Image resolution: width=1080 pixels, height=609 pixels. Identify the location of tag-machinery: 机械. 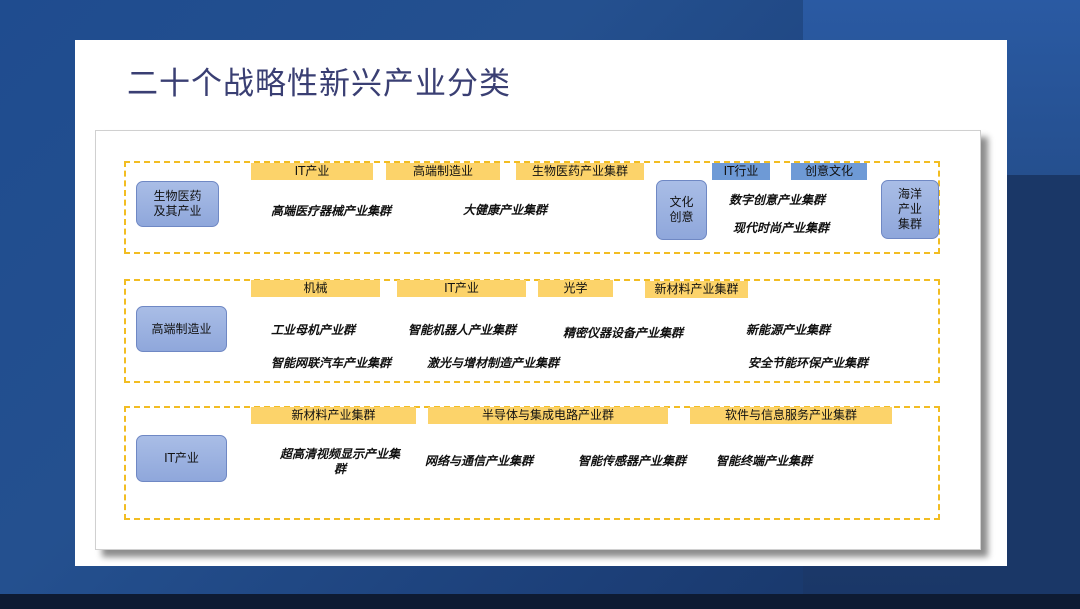
(315, 288).